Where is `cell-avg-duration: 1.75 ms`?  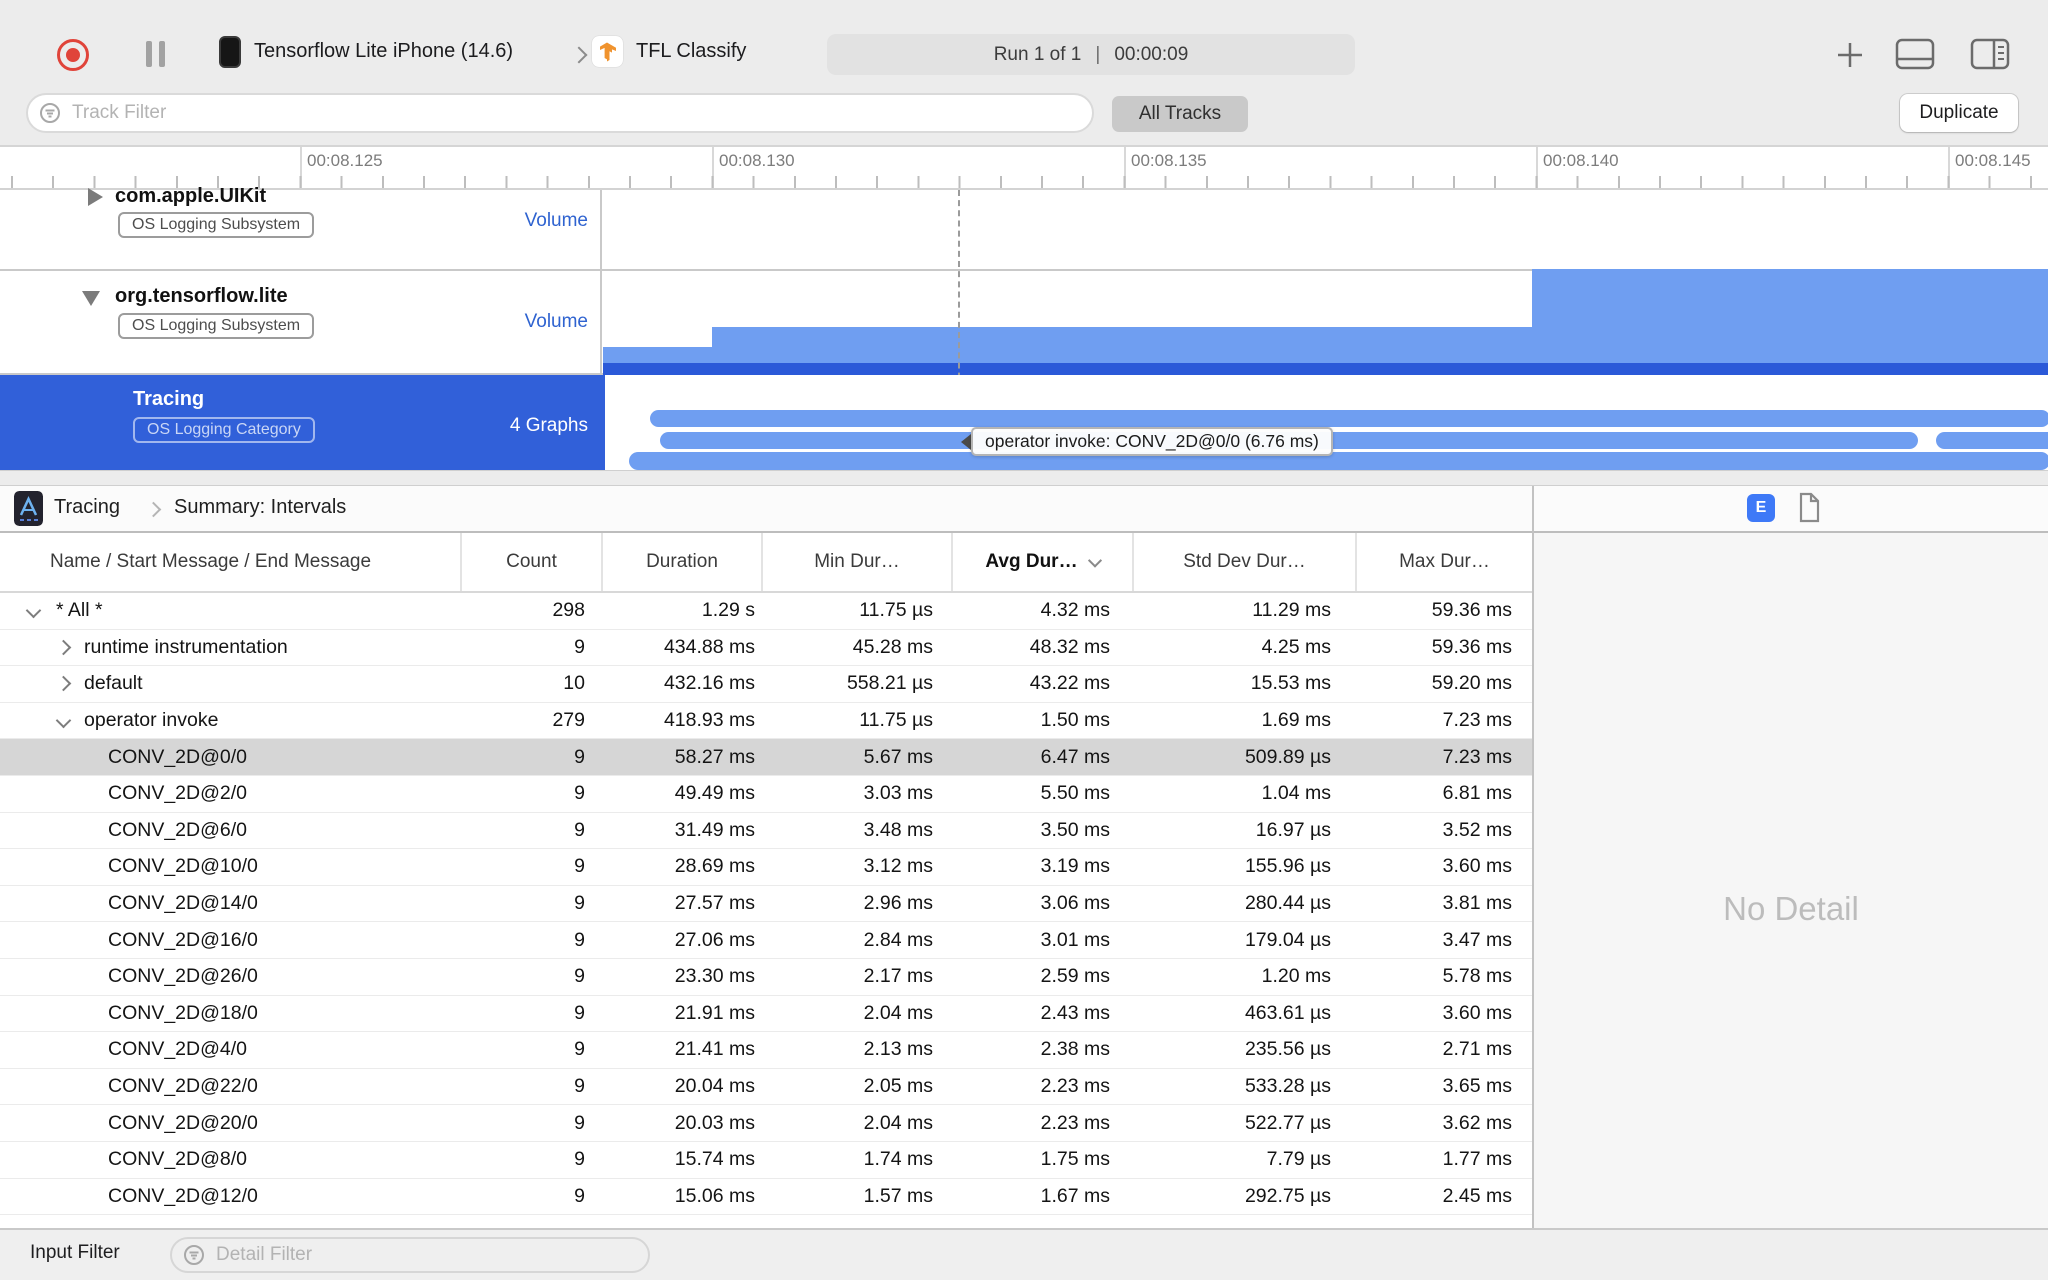
cell-avg-duration: 1.75 ms is located at coordinates (1075, 1159).